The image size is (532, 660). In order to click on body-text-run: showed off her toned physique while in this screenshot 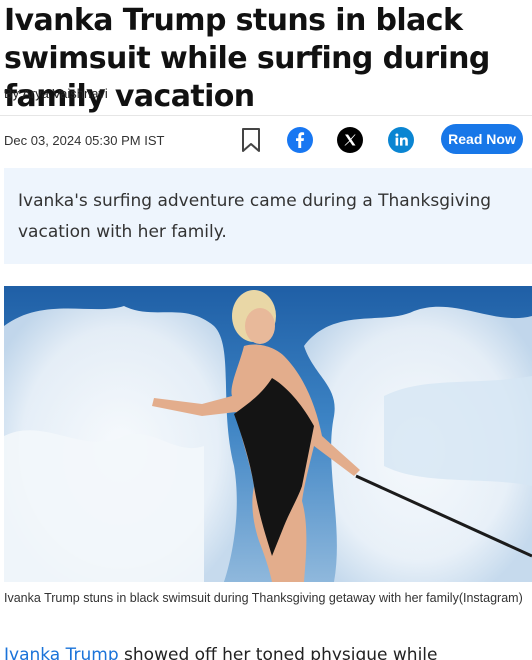, I will do `click(278, 652)`.